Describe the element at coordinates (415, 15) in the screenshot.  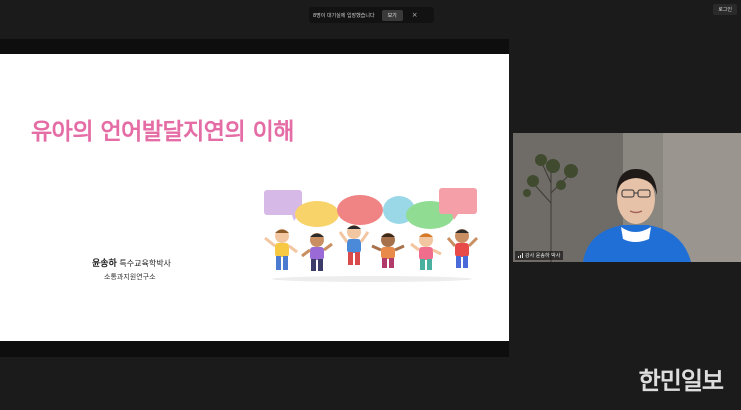
I see `close-icon: ×` at that location.